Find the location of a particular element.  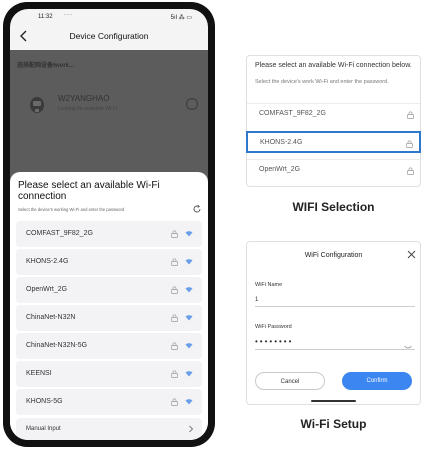

cancel-button: Cancel is located at coordinates (290, 381).